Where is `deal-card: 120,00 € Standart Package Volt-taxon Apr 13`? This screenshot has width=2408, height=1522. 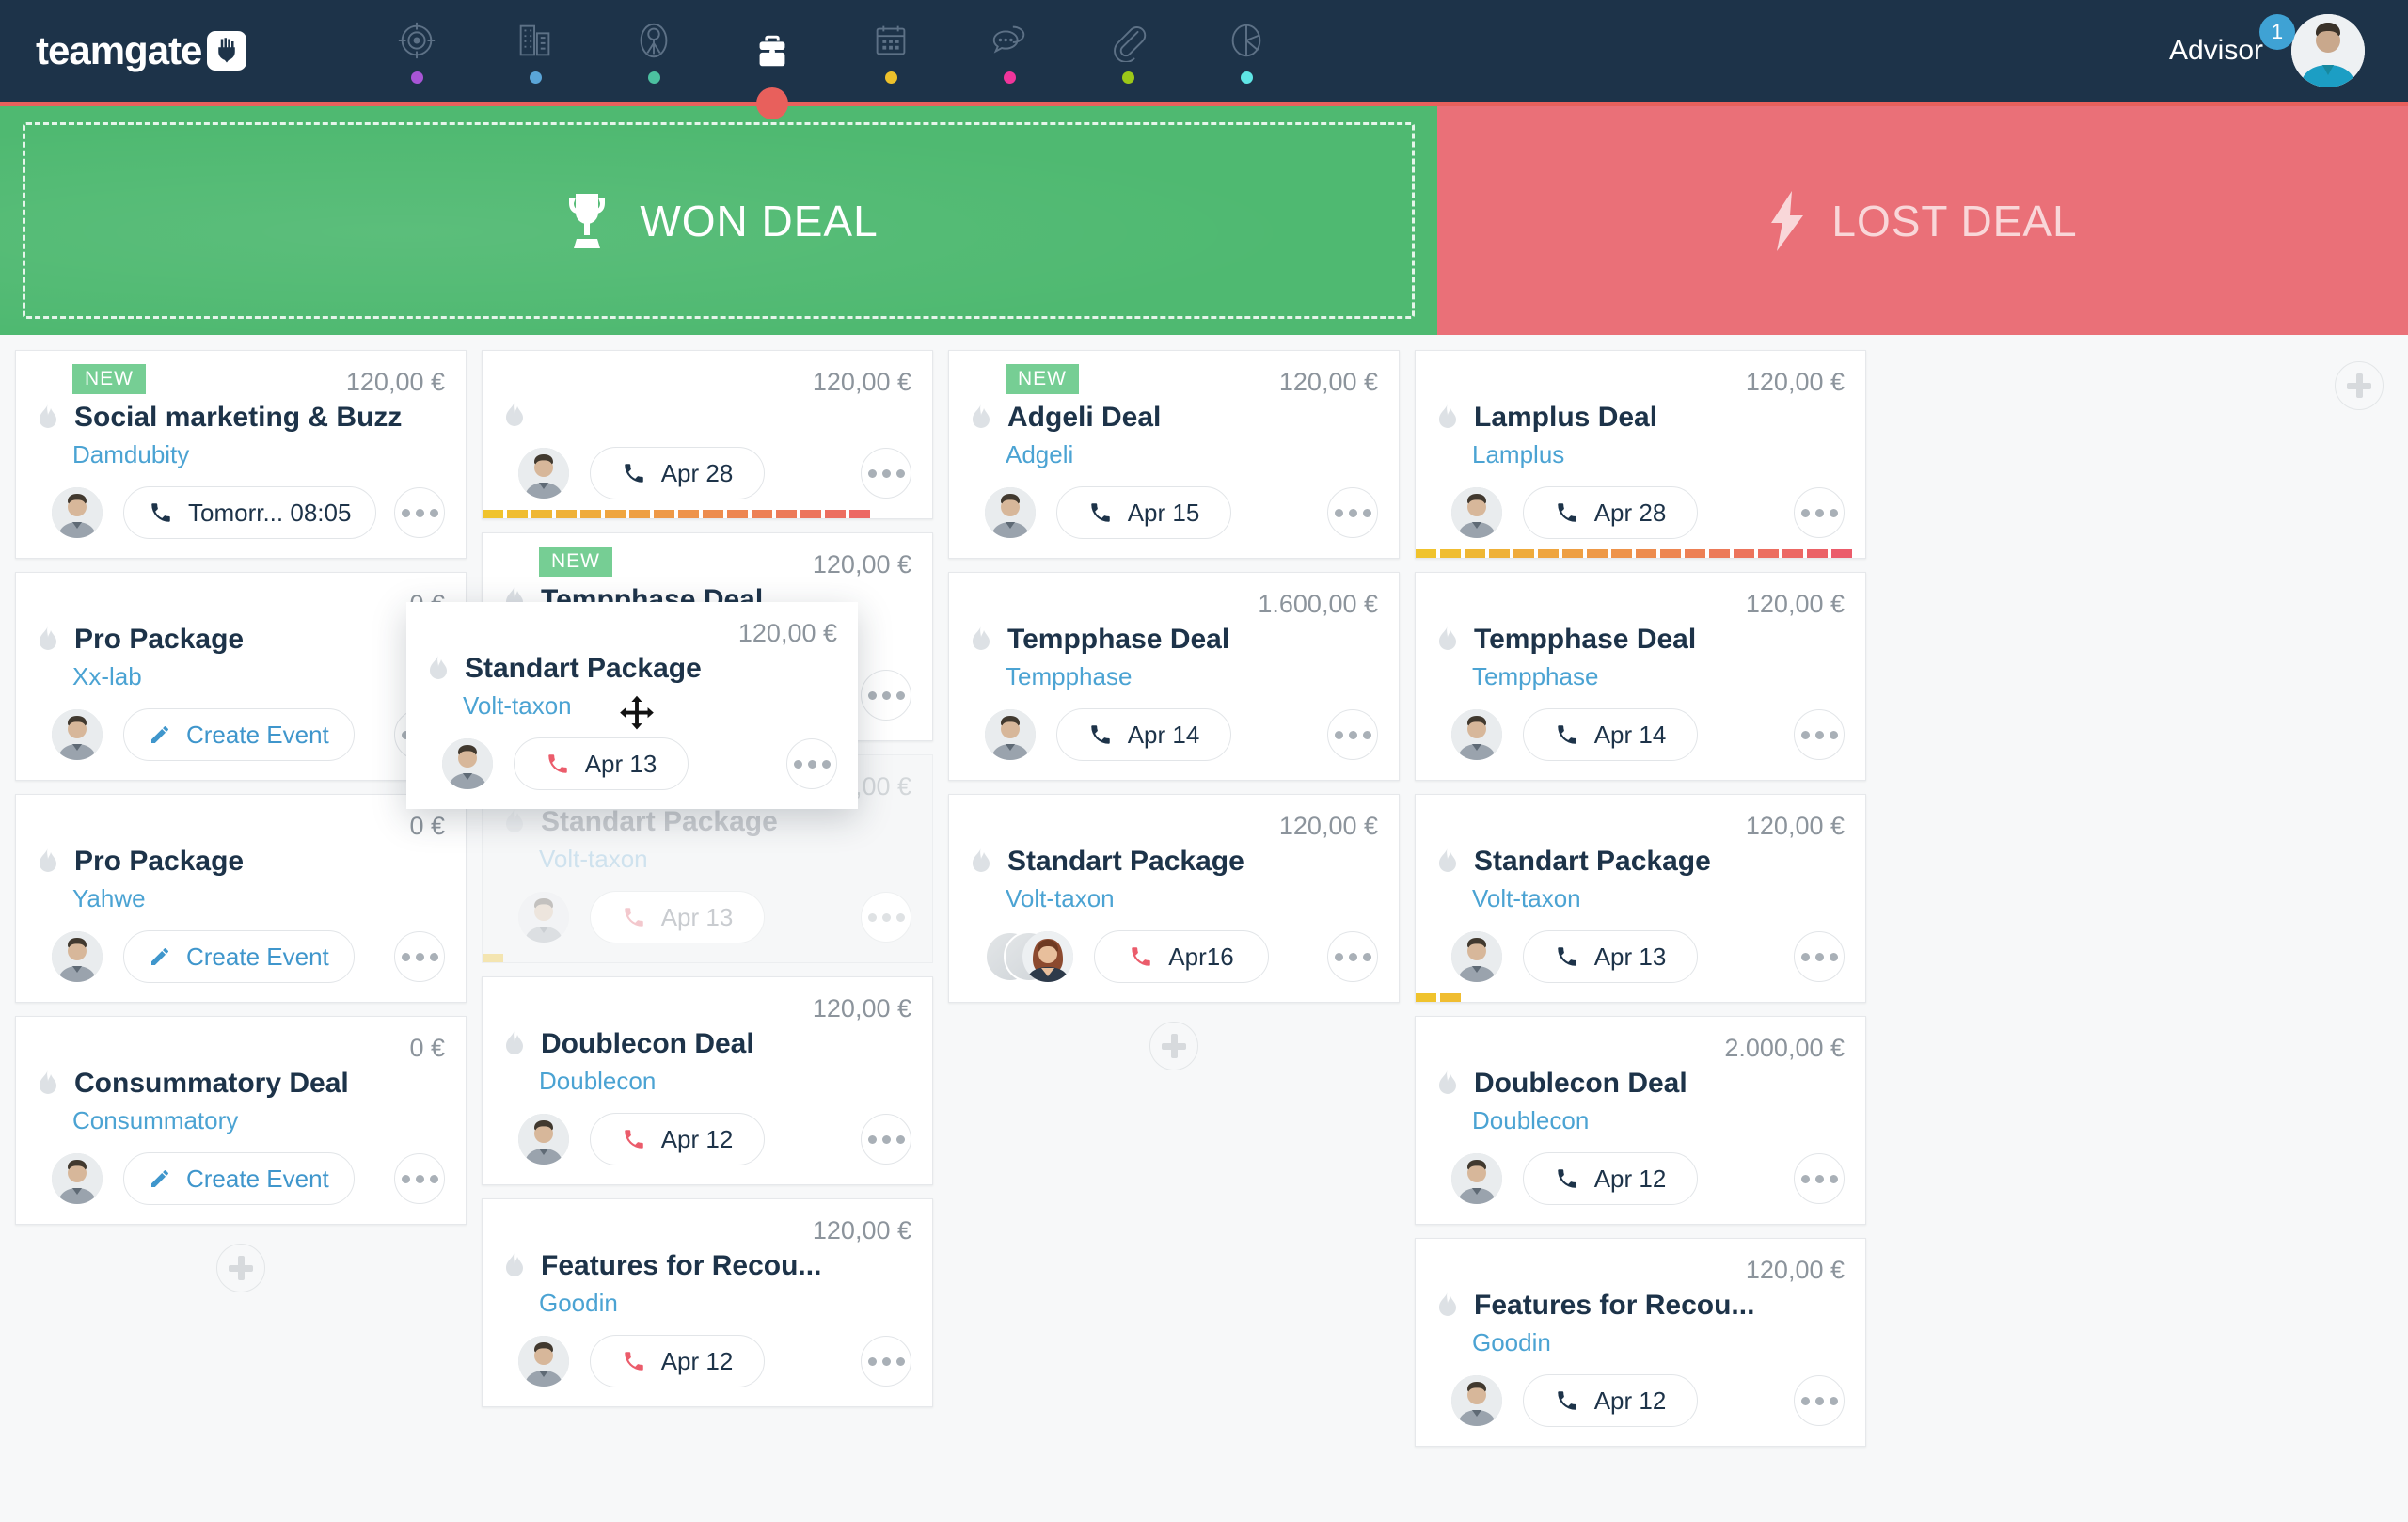 deal-card: 120,00 € Standart Package Volt-taxon Apr 13 is located at coordinates (1641, 899).